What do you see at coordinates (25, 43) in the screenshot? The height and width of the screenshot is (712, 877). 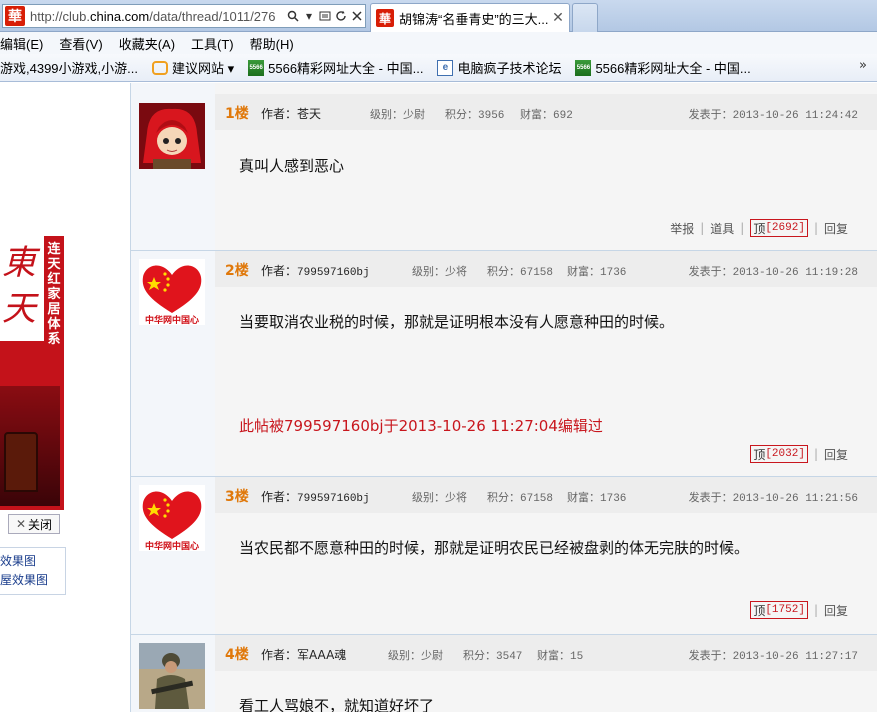 I see `menu-edit: 编辑(E)` at bounding box center [25, 43].